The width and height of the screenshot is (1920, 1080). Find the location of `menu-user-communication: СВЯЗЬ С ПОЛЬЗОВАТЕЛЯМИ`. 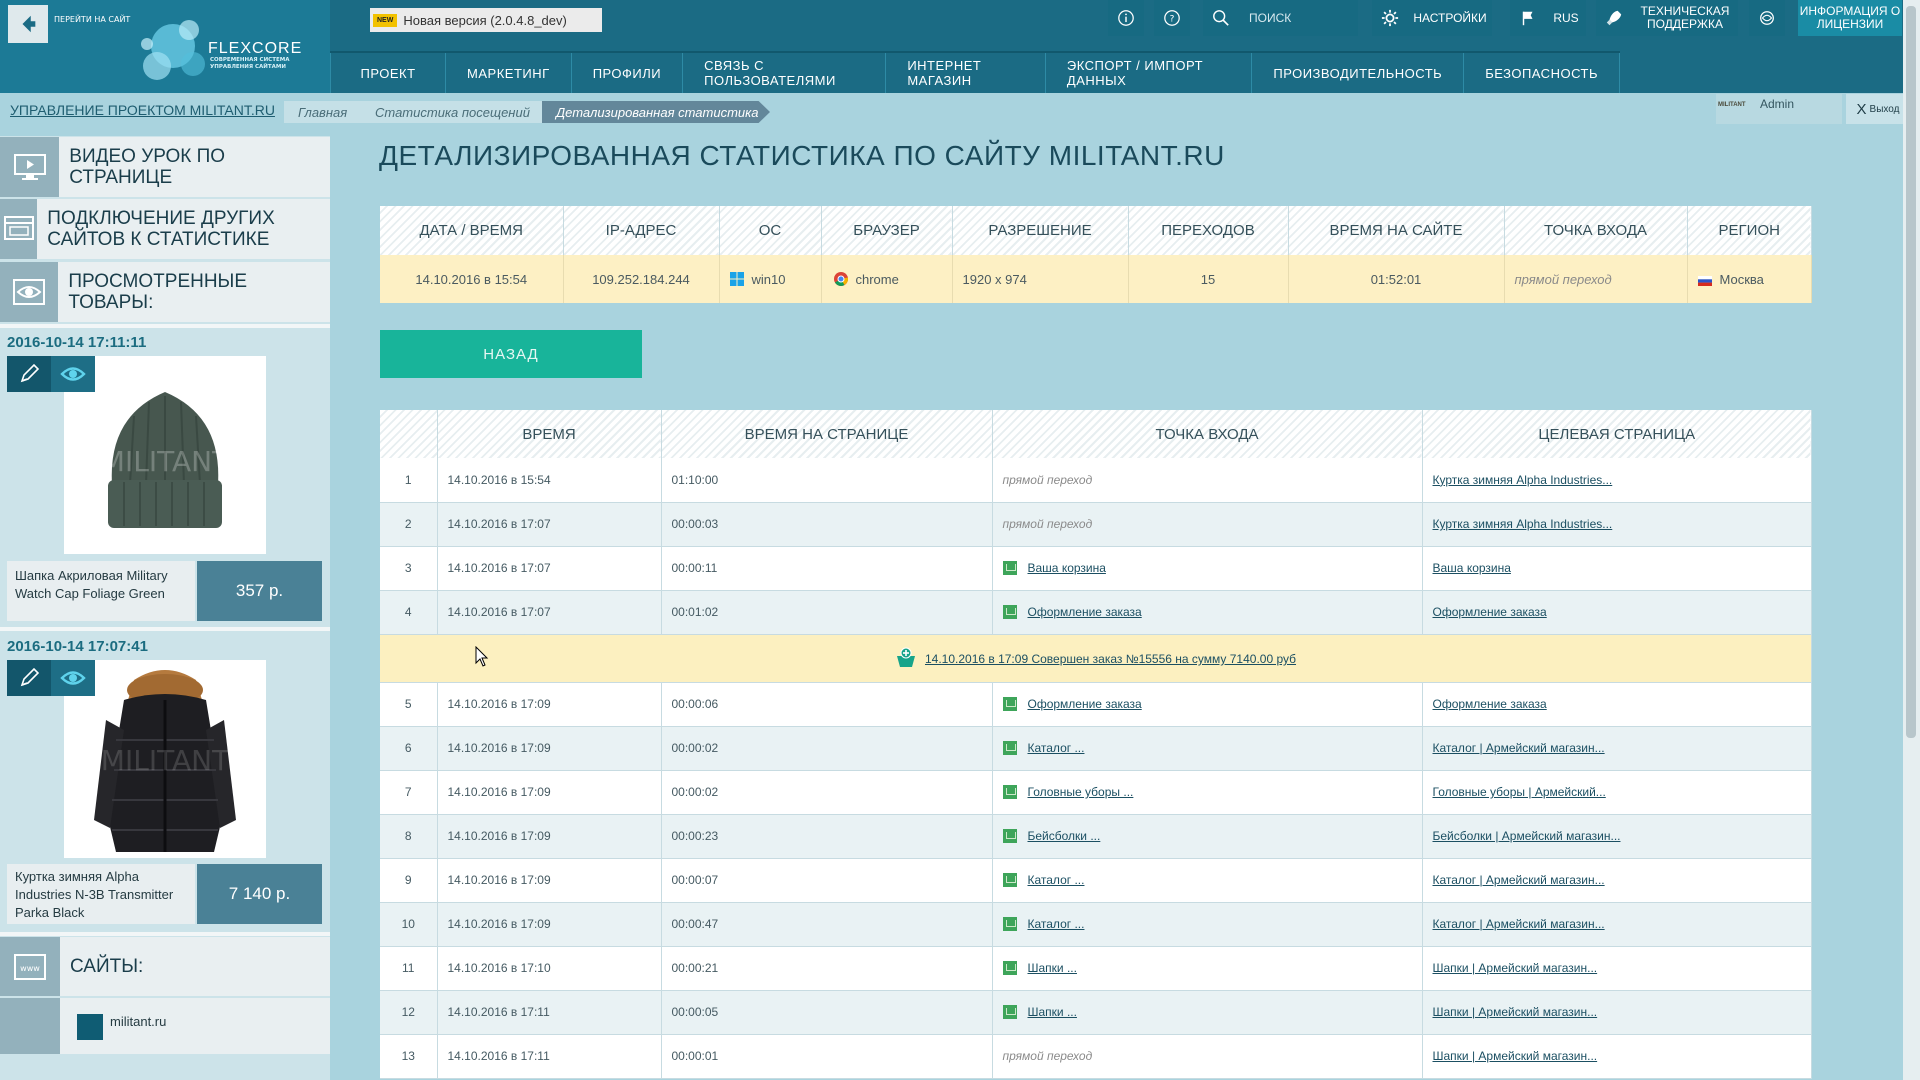

menu-user-communication: СВЯЗЬ С ПОЛЬЗОВАТЕЛЯМИ is located at coordinates (785, 73).